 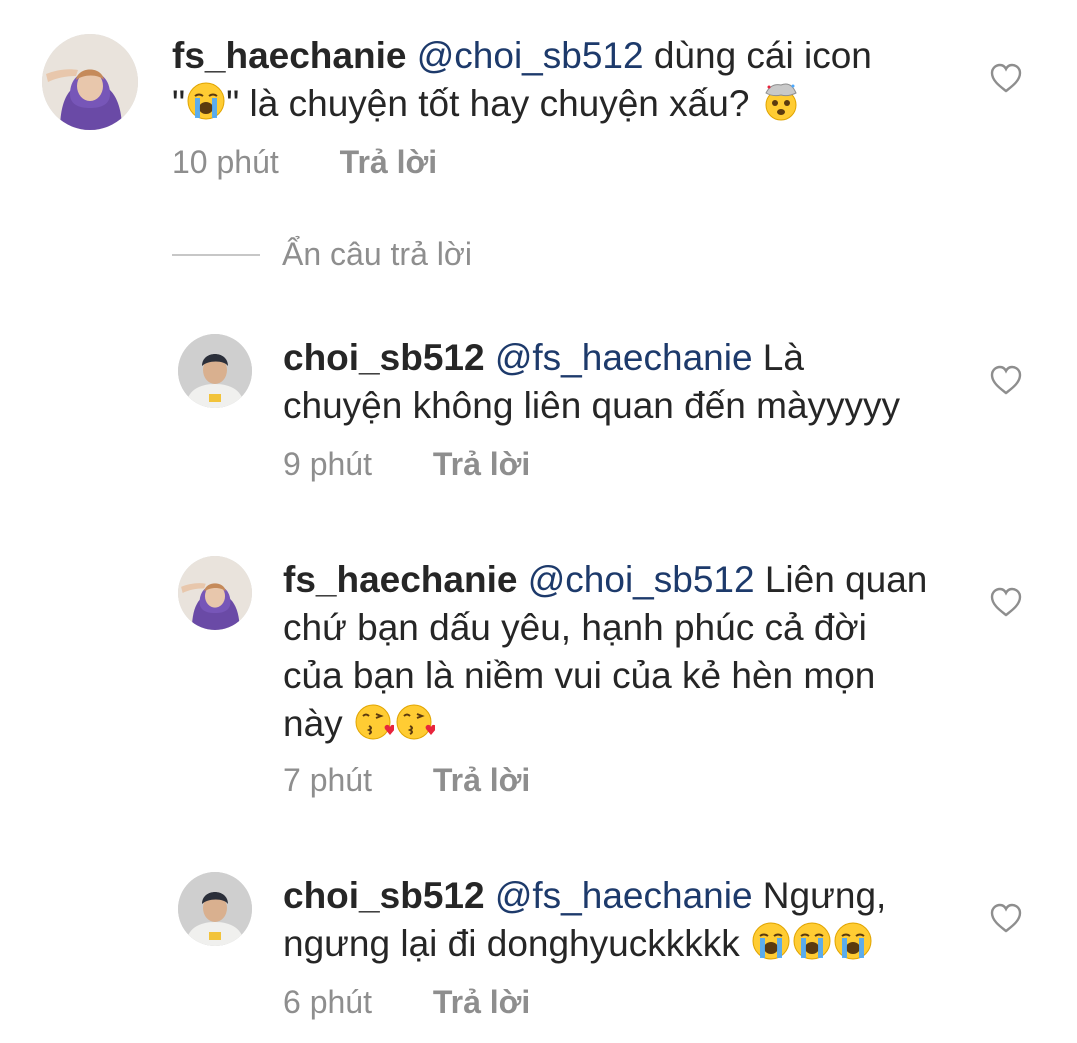 I want to click on comment-body-cont: chuyện không liên quan đến màyyyyy, so click(x=592, y=405).